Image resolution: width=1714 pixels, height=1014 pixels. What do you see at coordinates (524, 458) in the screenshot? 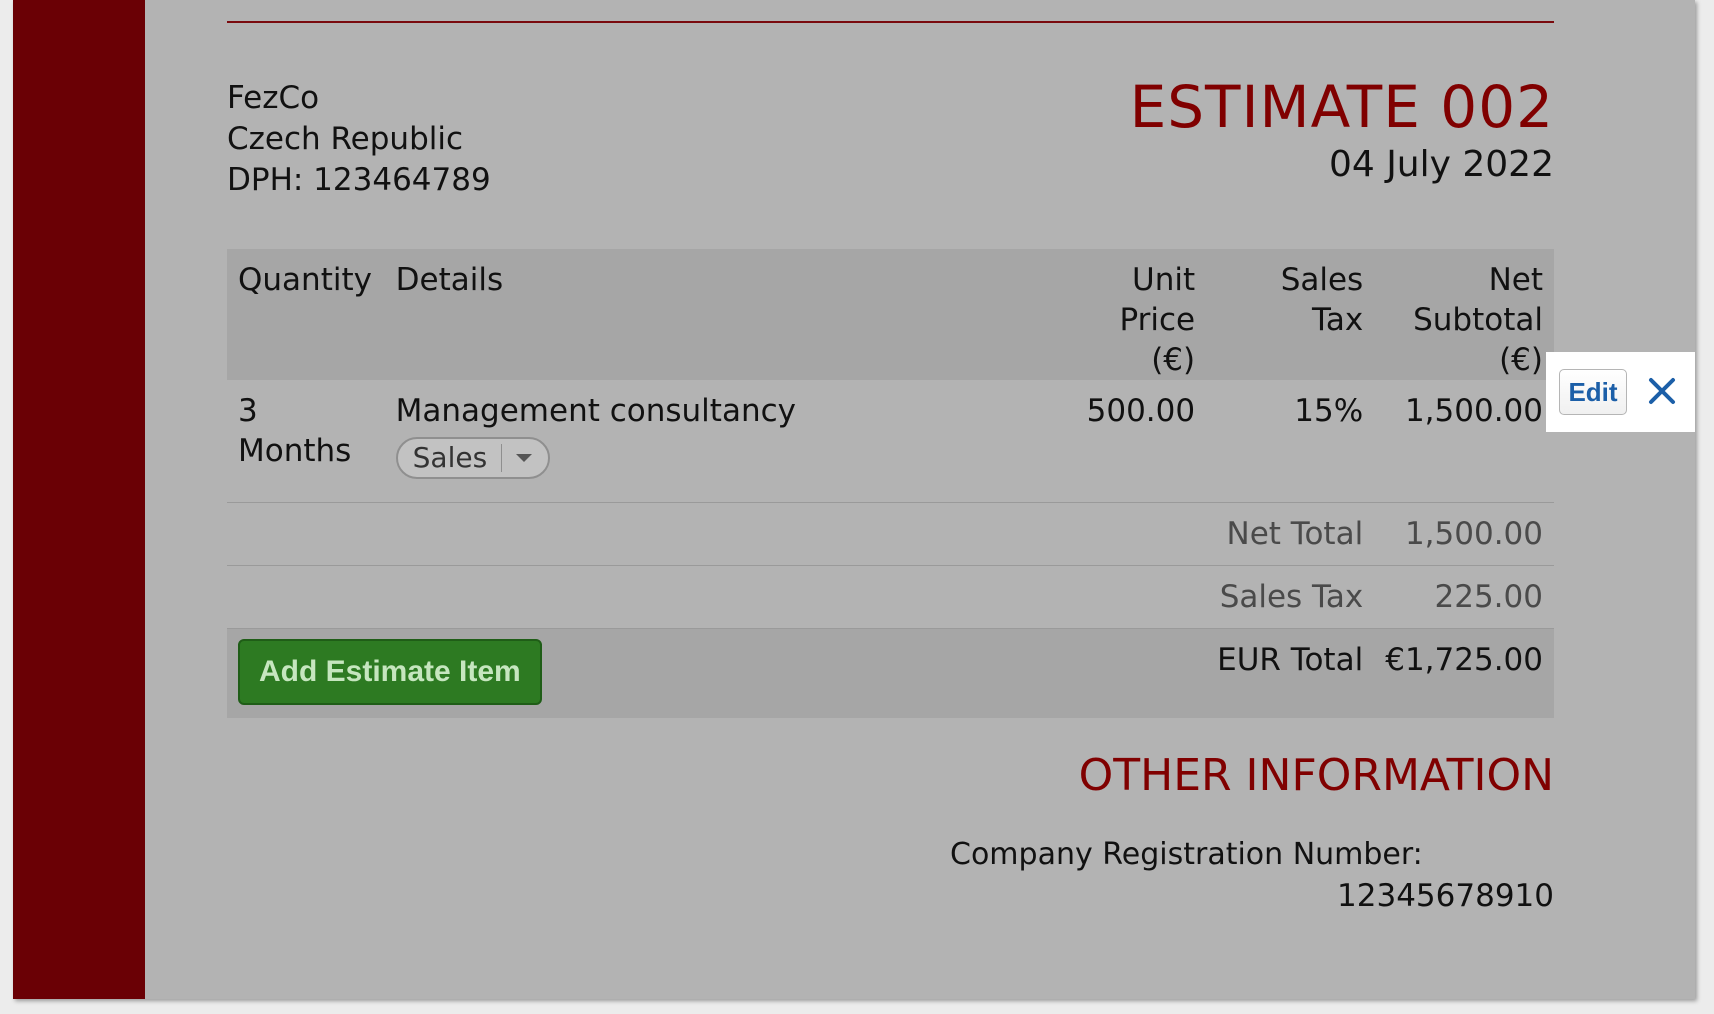
I see `chevron-down-icon` at bounding box center [524, 458].